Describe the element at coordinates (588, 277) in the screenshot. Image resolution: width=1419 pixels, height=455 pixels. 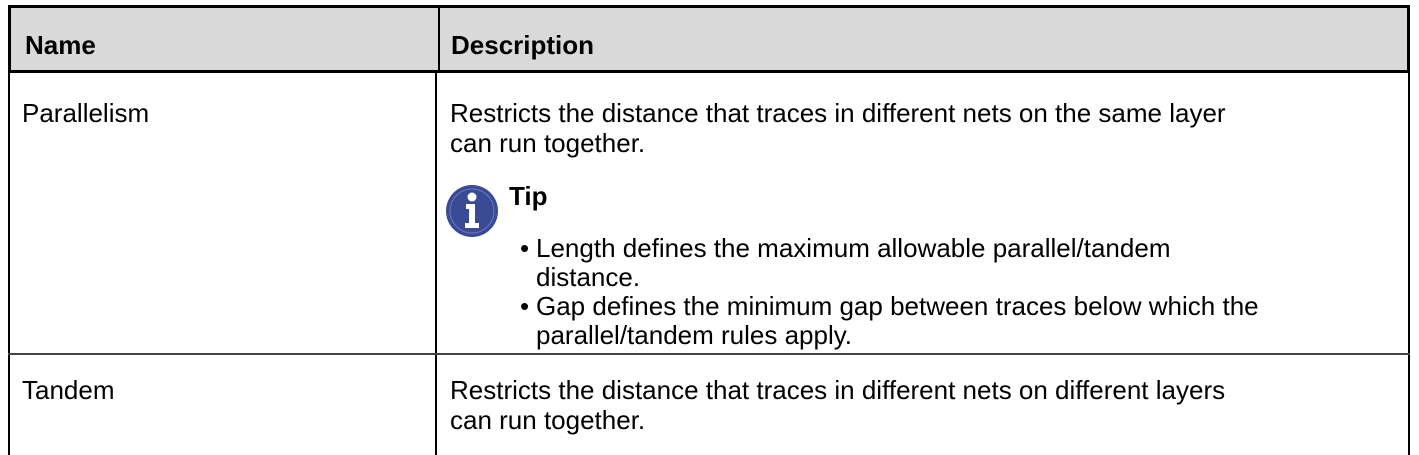
I see `tip-bullet-line: distance.` at that location.